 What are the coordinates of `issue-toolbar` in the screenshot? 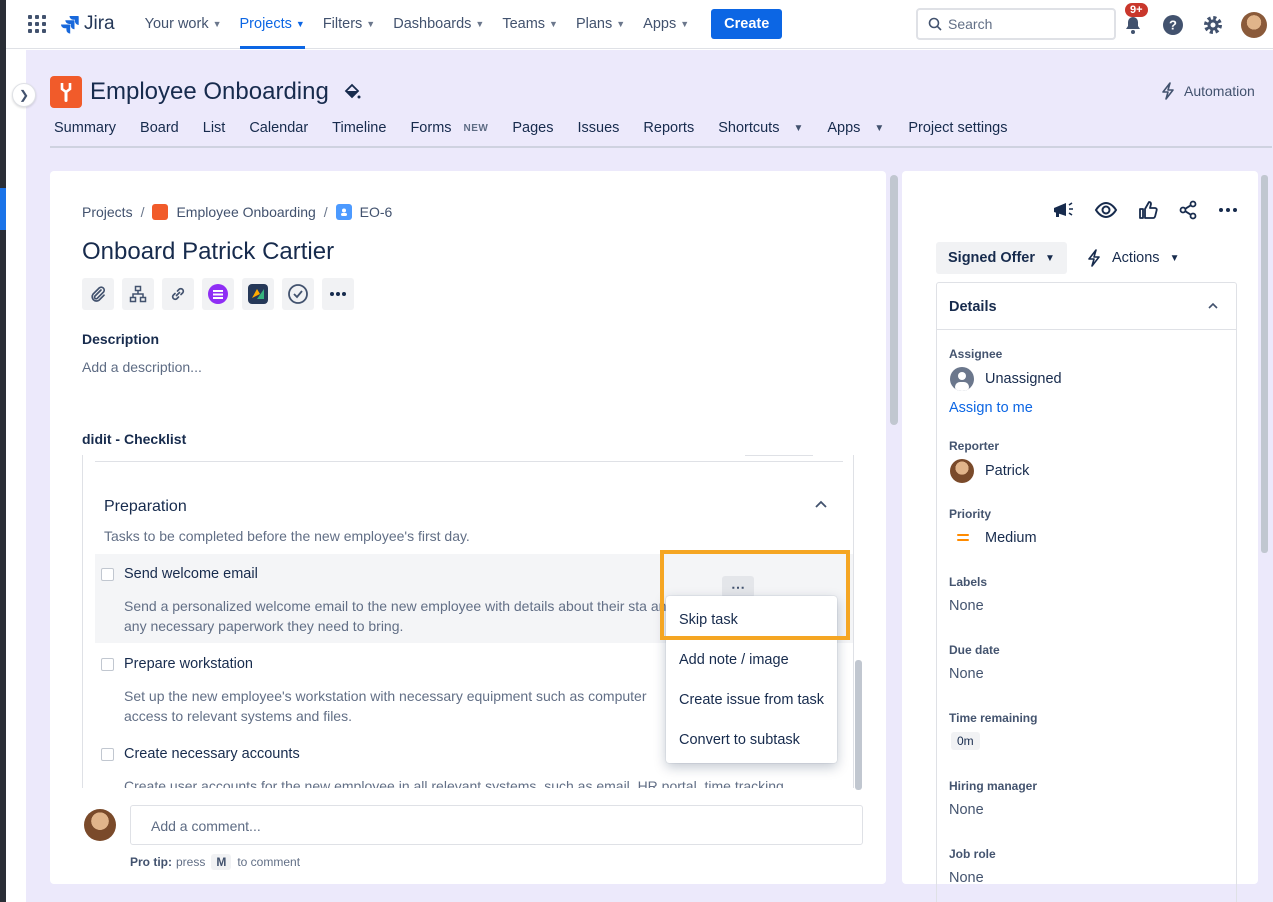 It's located at (222, 294).